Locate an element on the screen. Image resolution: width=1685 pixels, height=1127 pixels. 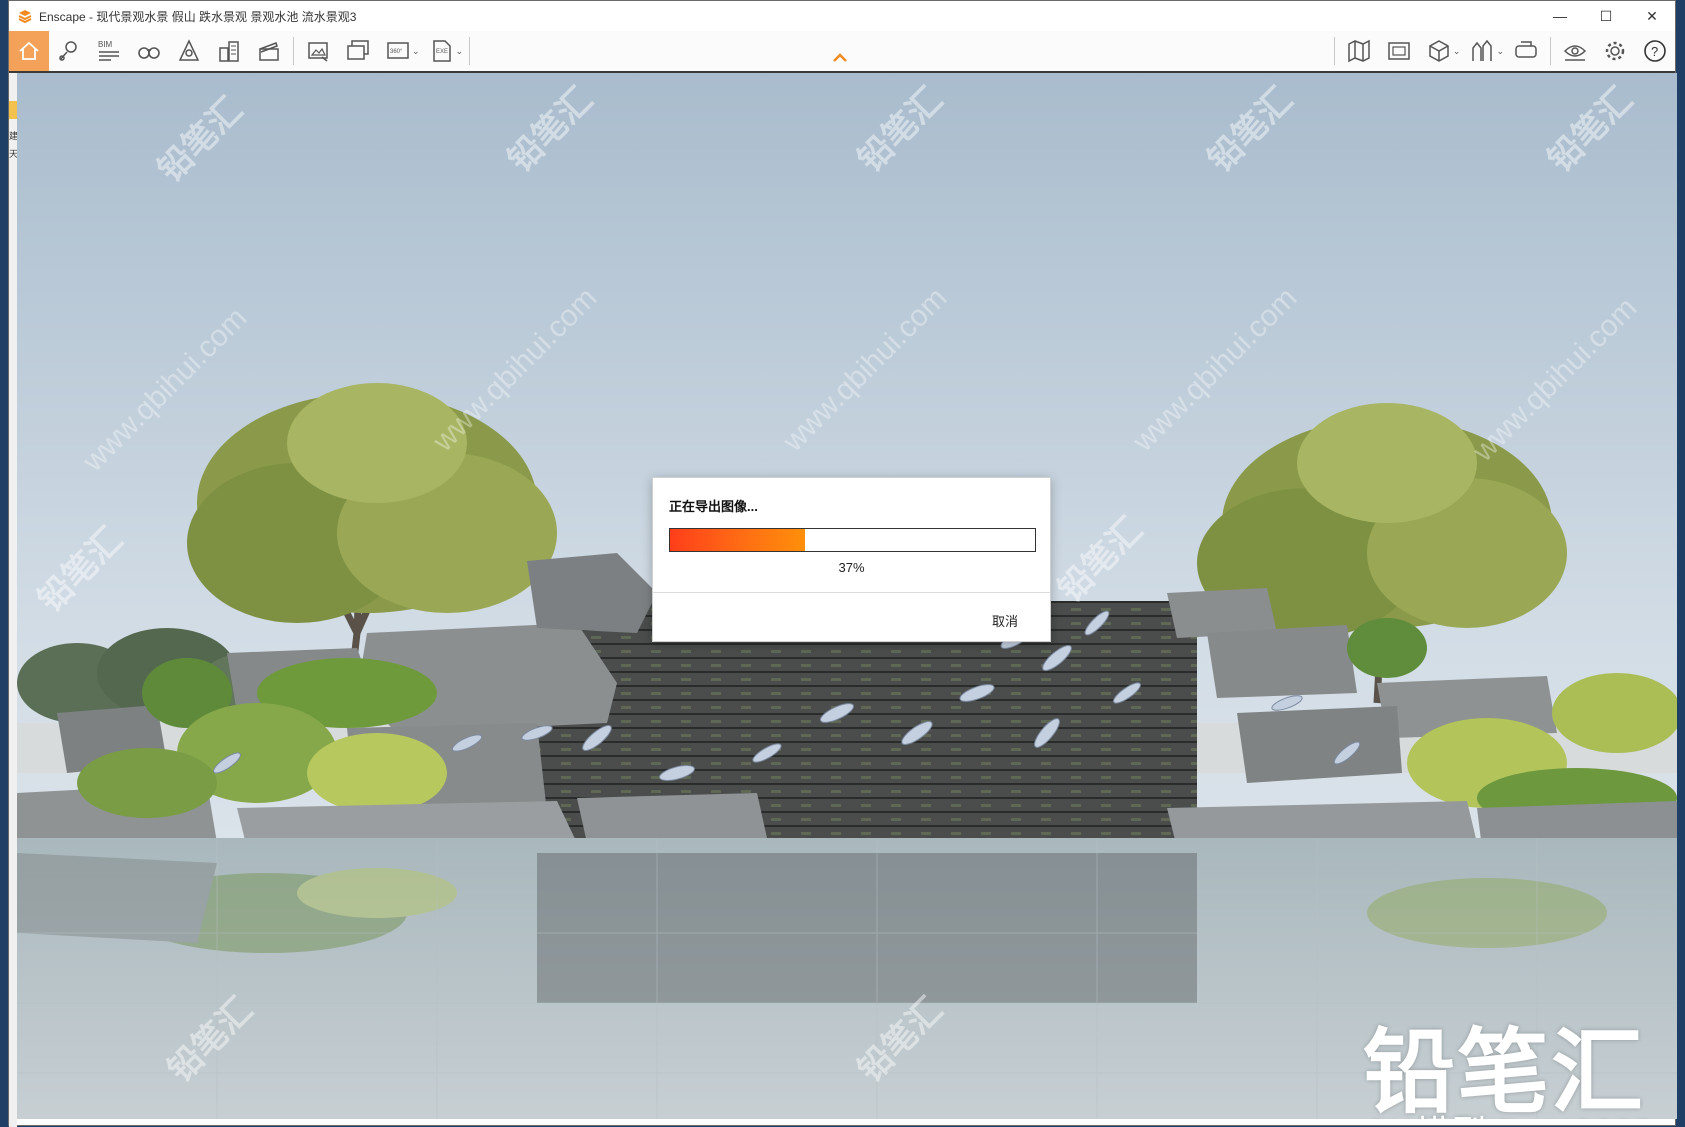
screenshot-button is located at coordinates (318, 51).